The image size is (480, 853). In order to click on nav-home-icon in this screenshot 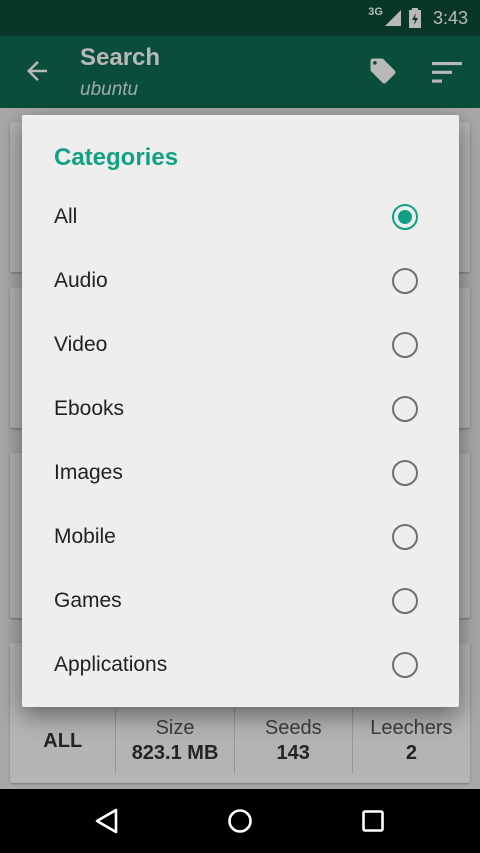, I will do `click(240, 821)`.